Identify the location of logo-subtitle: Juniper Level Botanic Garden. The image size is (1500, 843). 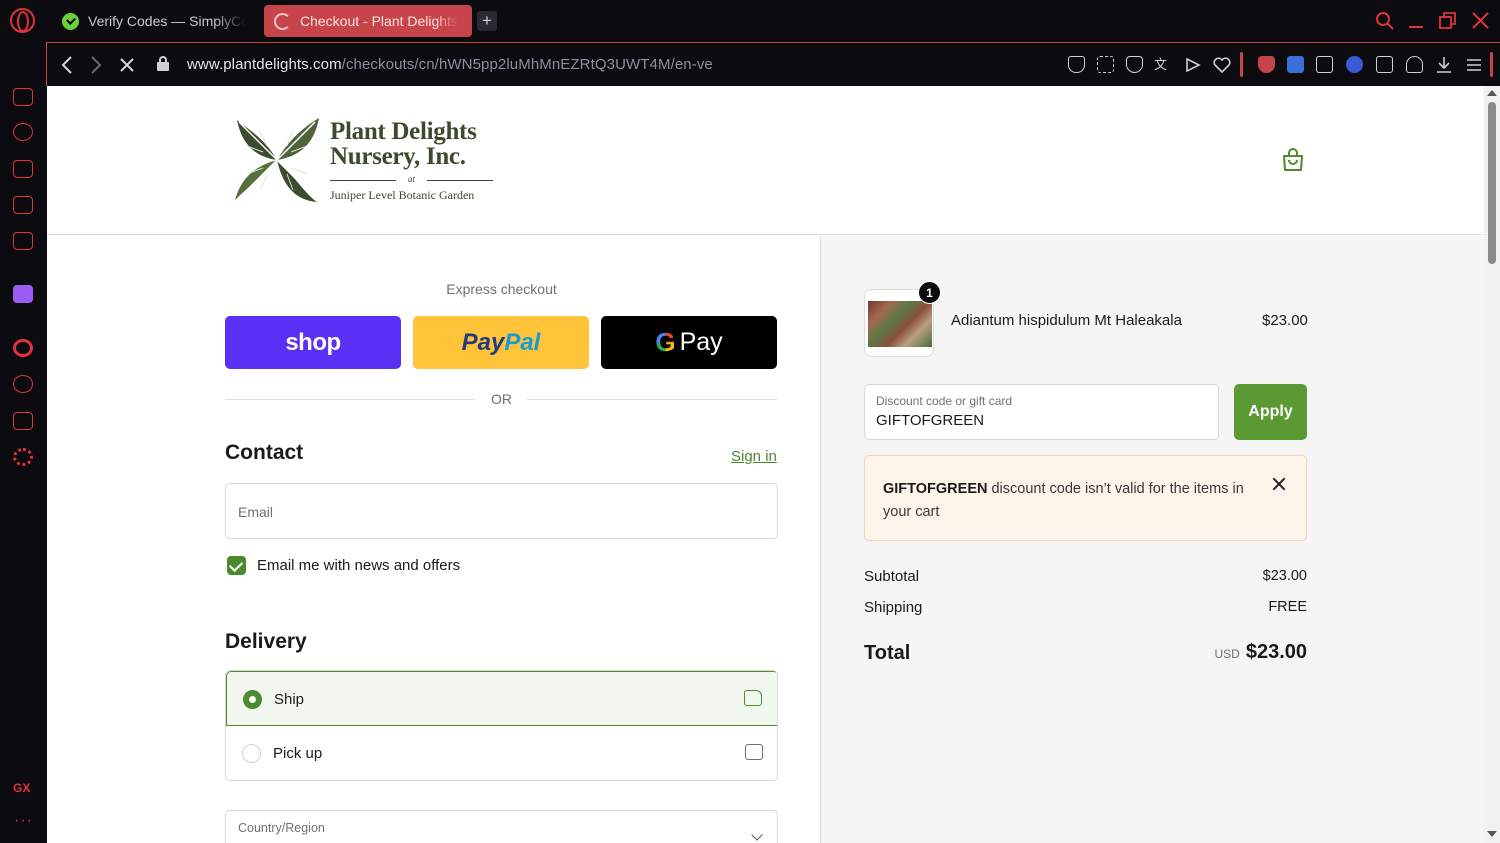
(402, 195).